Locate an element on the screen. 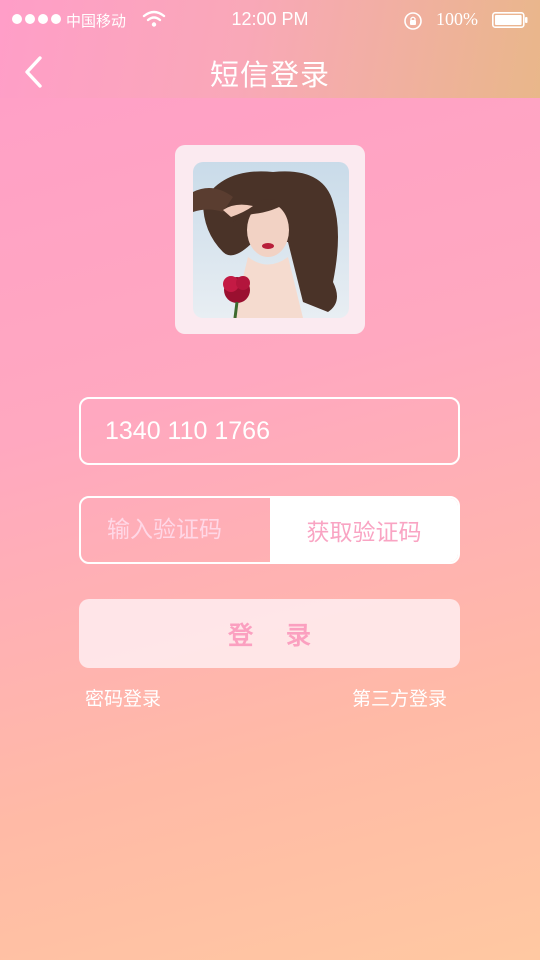 The height and width of the screenshot is (960, 540). avatar-image is located at coordinates (271, 240).